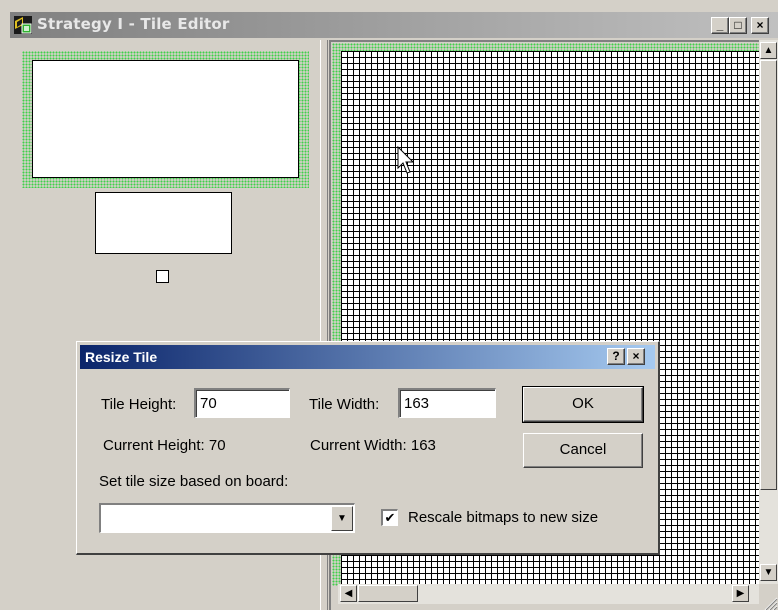 Image resolution: width=778 pixels, height=610 pixels. I want to click on dialog-titlebar: Resize Tile ? ×, so click(367, 357).